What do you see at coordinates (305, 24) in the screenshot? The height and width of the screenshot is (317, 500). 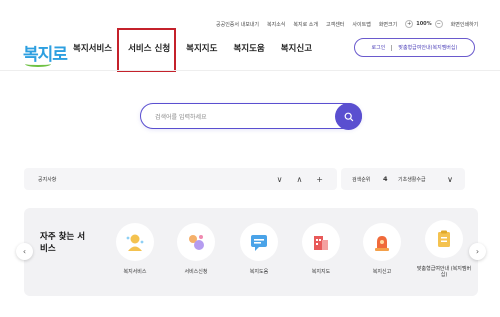 I see `util-link-about: 복지로 소개` at bounding box center [305, 24].